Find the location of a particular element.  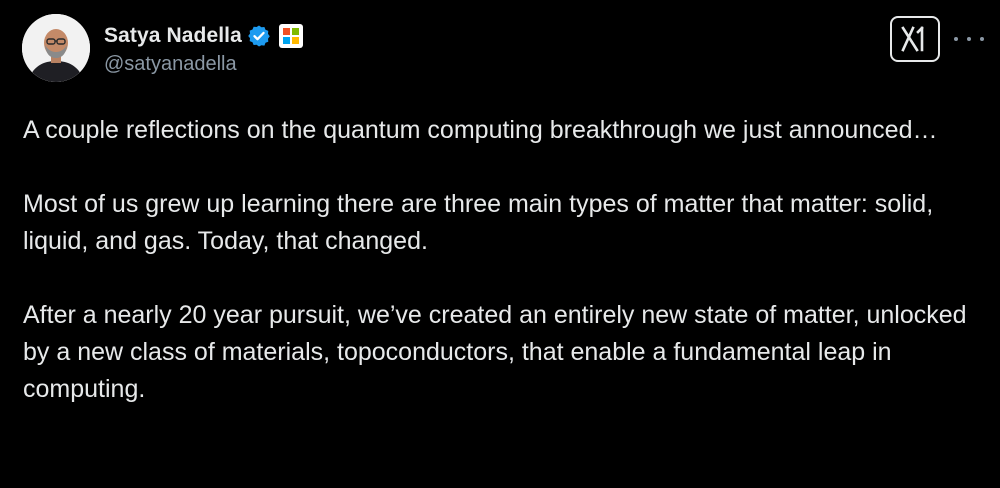

avatar is located at coordinates (56, 48).